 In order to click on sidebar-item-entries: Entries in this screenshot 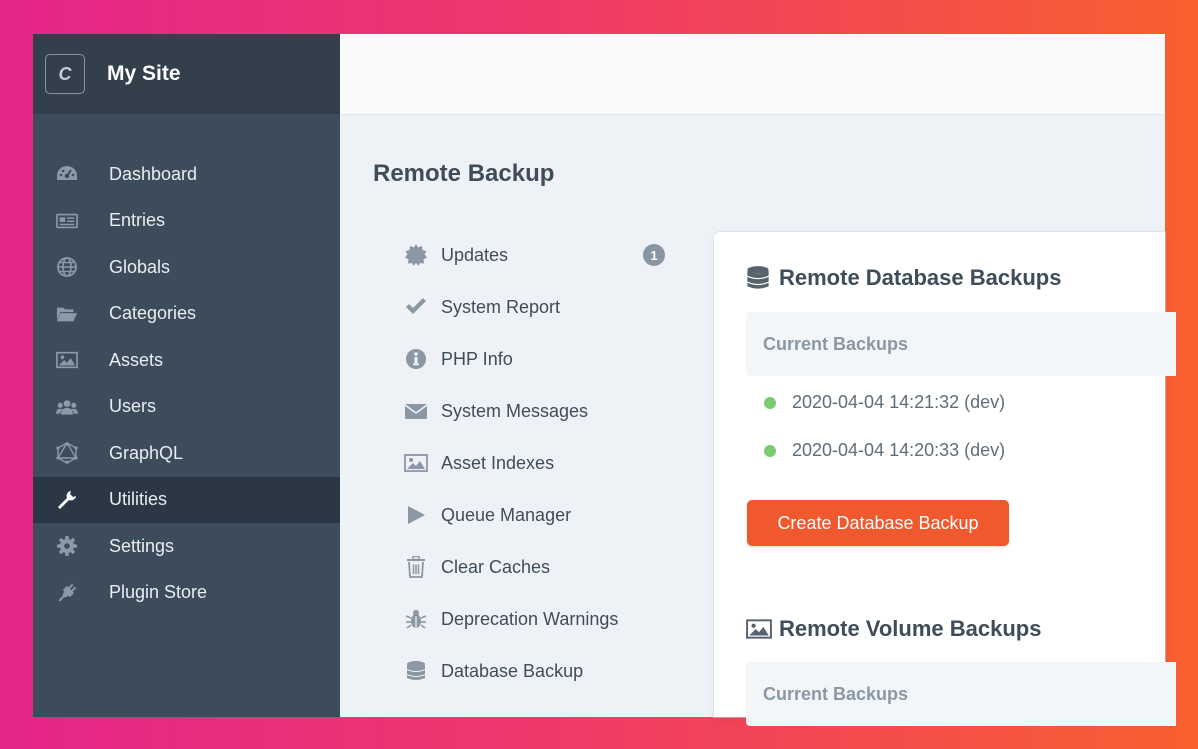, I will do `click(186, 221)`.